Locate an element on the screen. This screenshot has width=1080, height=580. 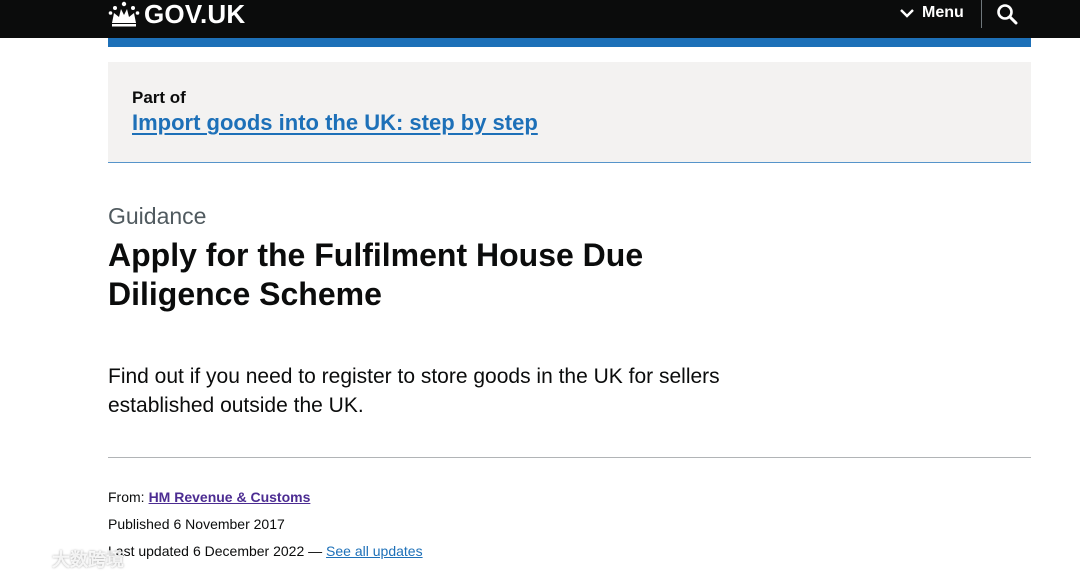
crown-icon is located at coordinates (124, 14).